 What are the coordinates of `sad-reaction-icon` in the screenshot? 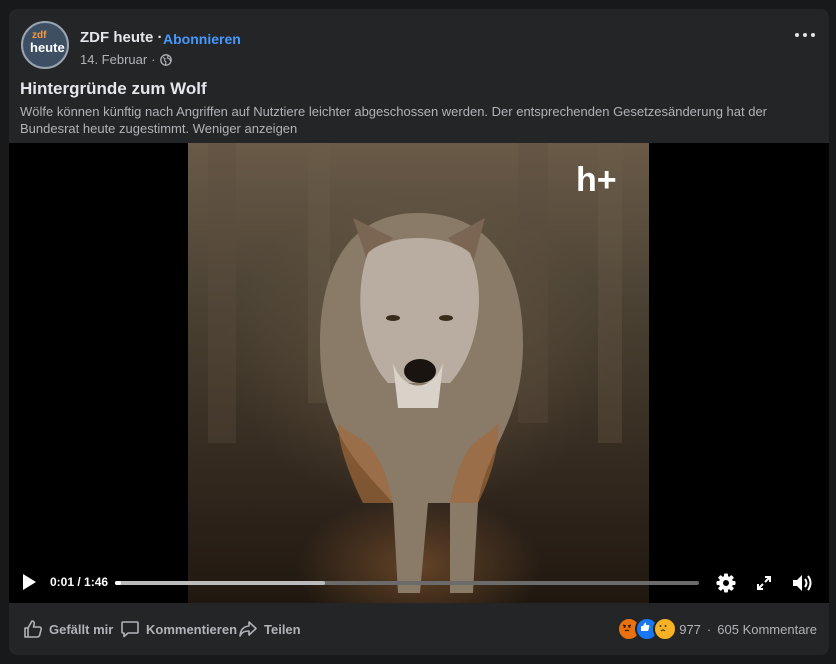 It's located at (665, 629).